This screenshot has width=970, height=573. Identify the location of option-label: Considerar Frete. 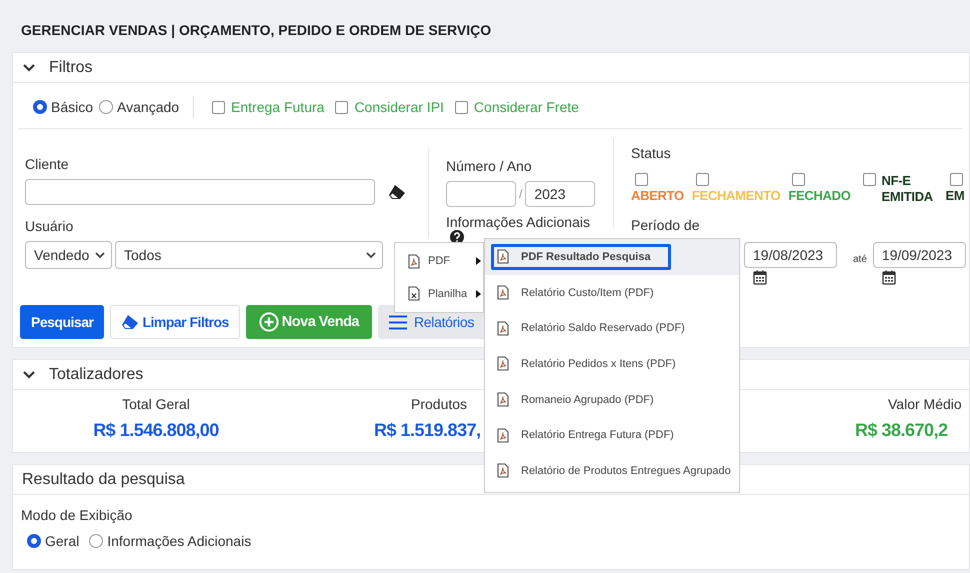
(526, 107).